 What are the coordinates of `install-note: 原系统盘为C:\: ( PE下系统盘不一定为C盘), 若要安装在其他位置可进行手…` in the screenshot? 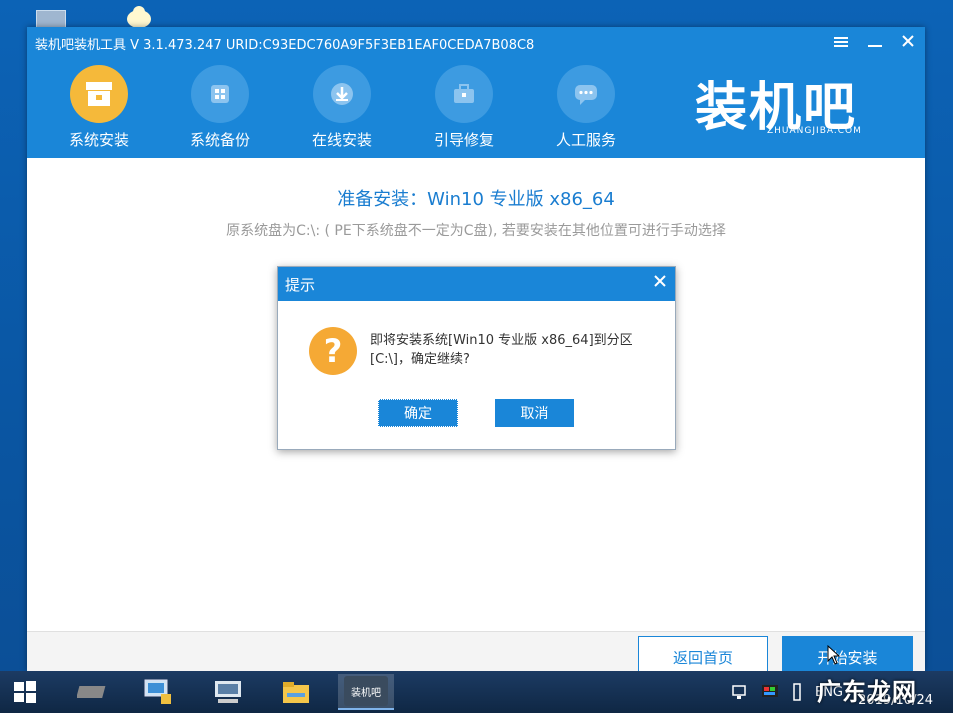 It's located at (476, 231).